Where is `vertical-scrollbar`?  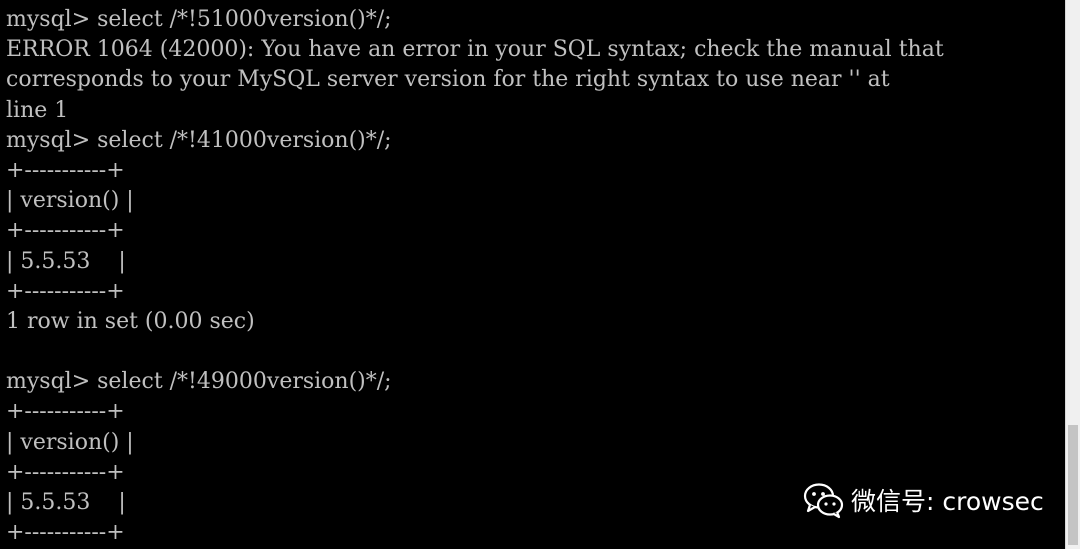
vertical-scrollbar is located at coordinates (1072, 274).